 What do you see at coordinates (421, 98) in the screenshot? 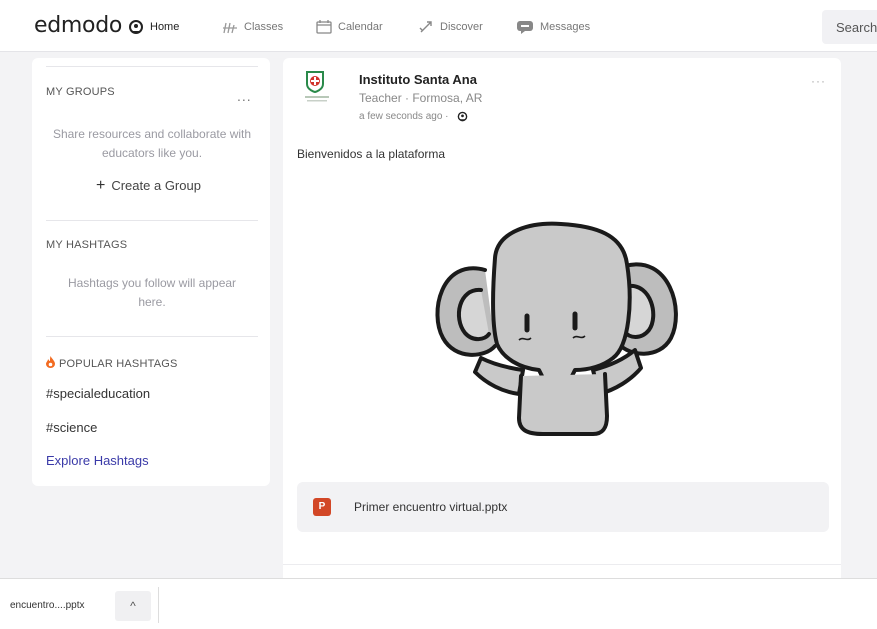
I see `post-author-role: Teacher · Formosa, AR` at bounding box center [421, 98].